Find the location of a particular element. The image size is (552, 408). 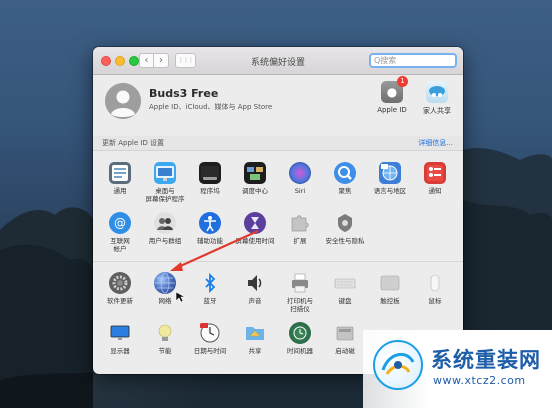

pane-label: 时间机器 is located at coordinates (300, 351).